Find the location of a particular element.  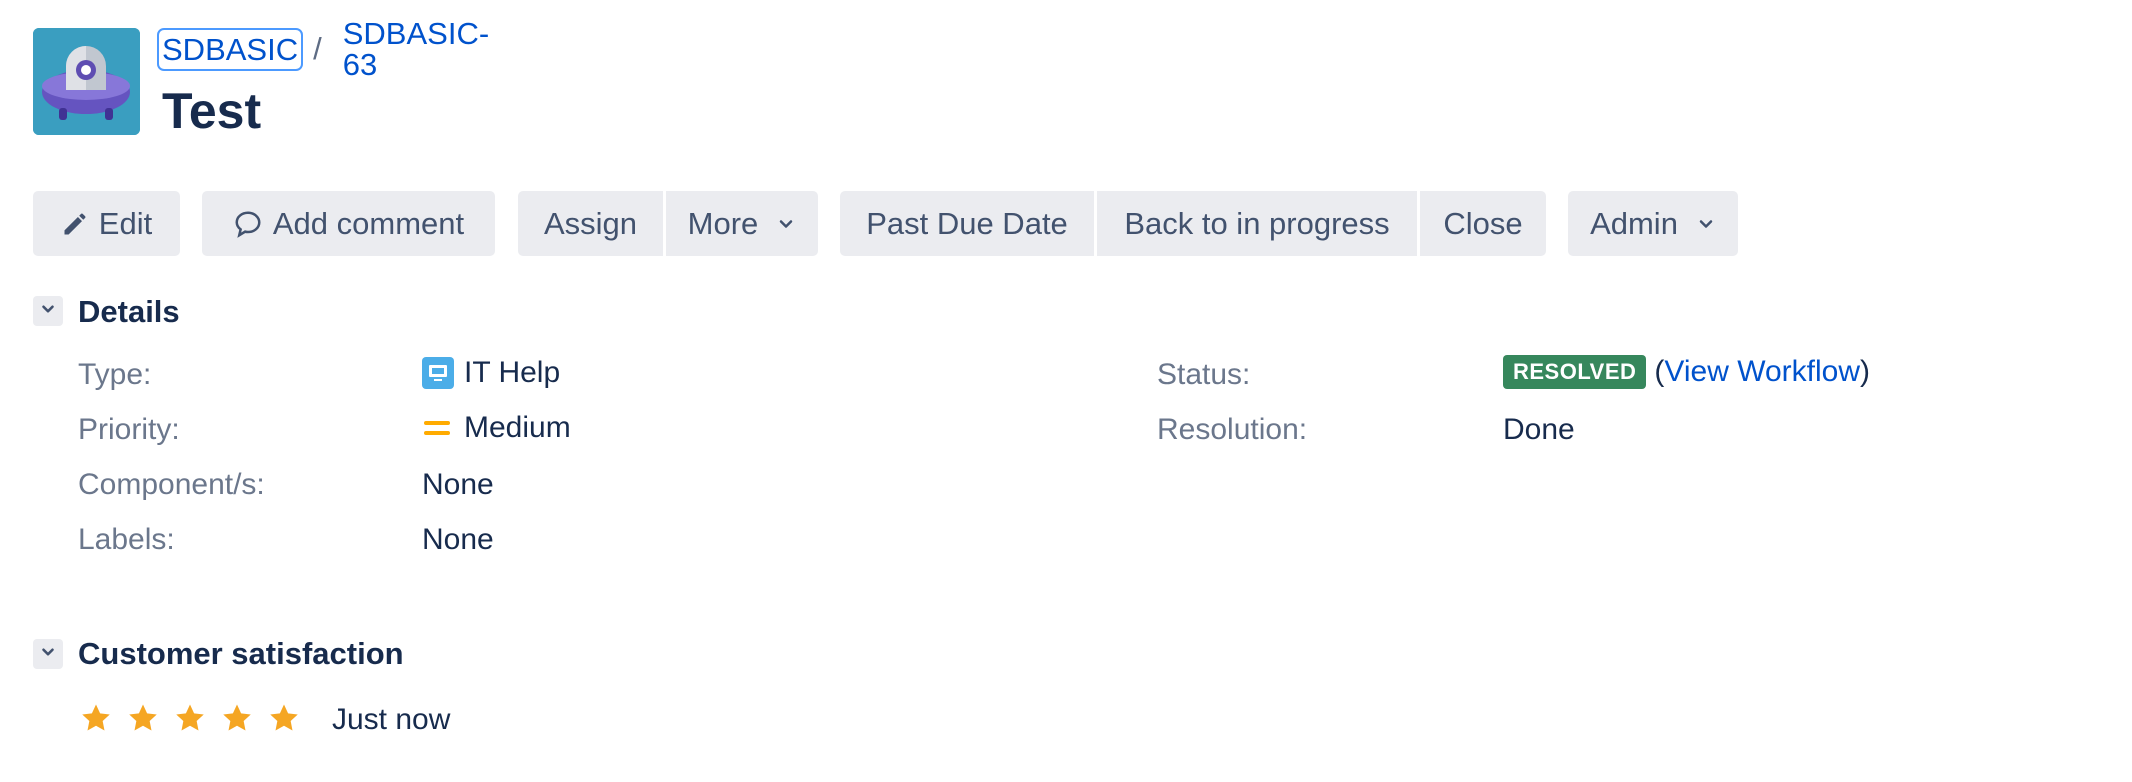

edit-button: Edit is located at coordinates (106, 223).